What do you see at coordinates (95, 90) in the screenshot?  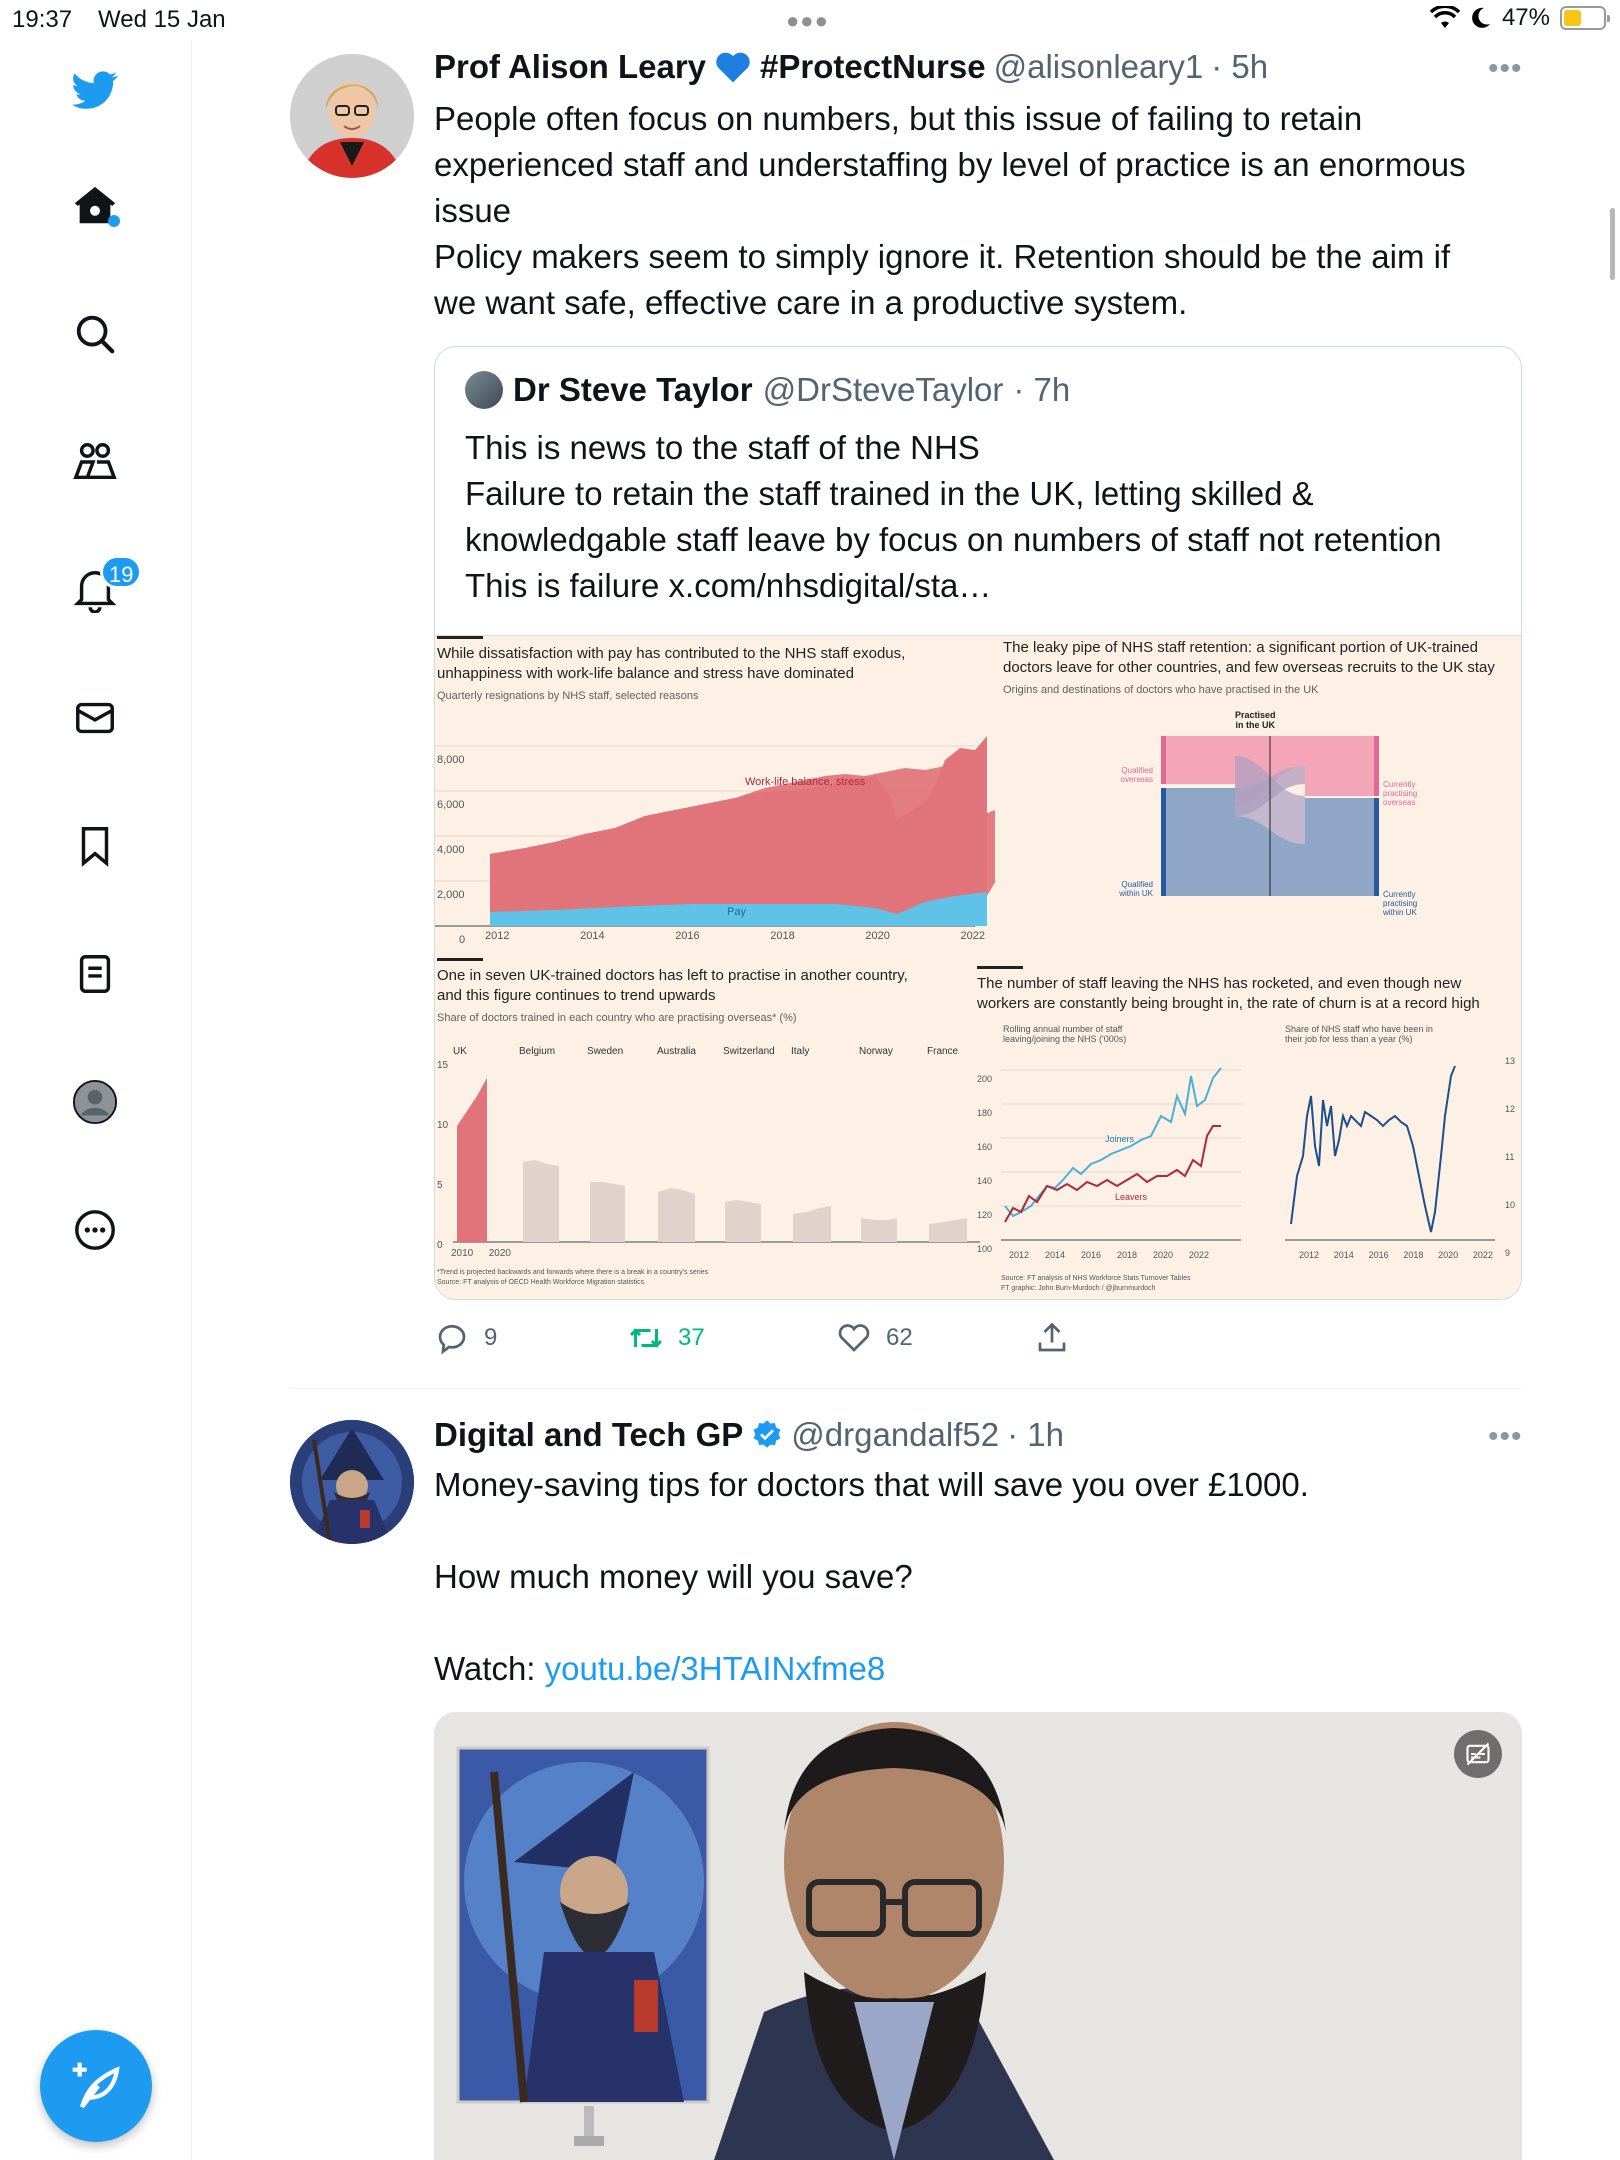 I see `twitter-logo-icon` at bounding box center [95, 90].